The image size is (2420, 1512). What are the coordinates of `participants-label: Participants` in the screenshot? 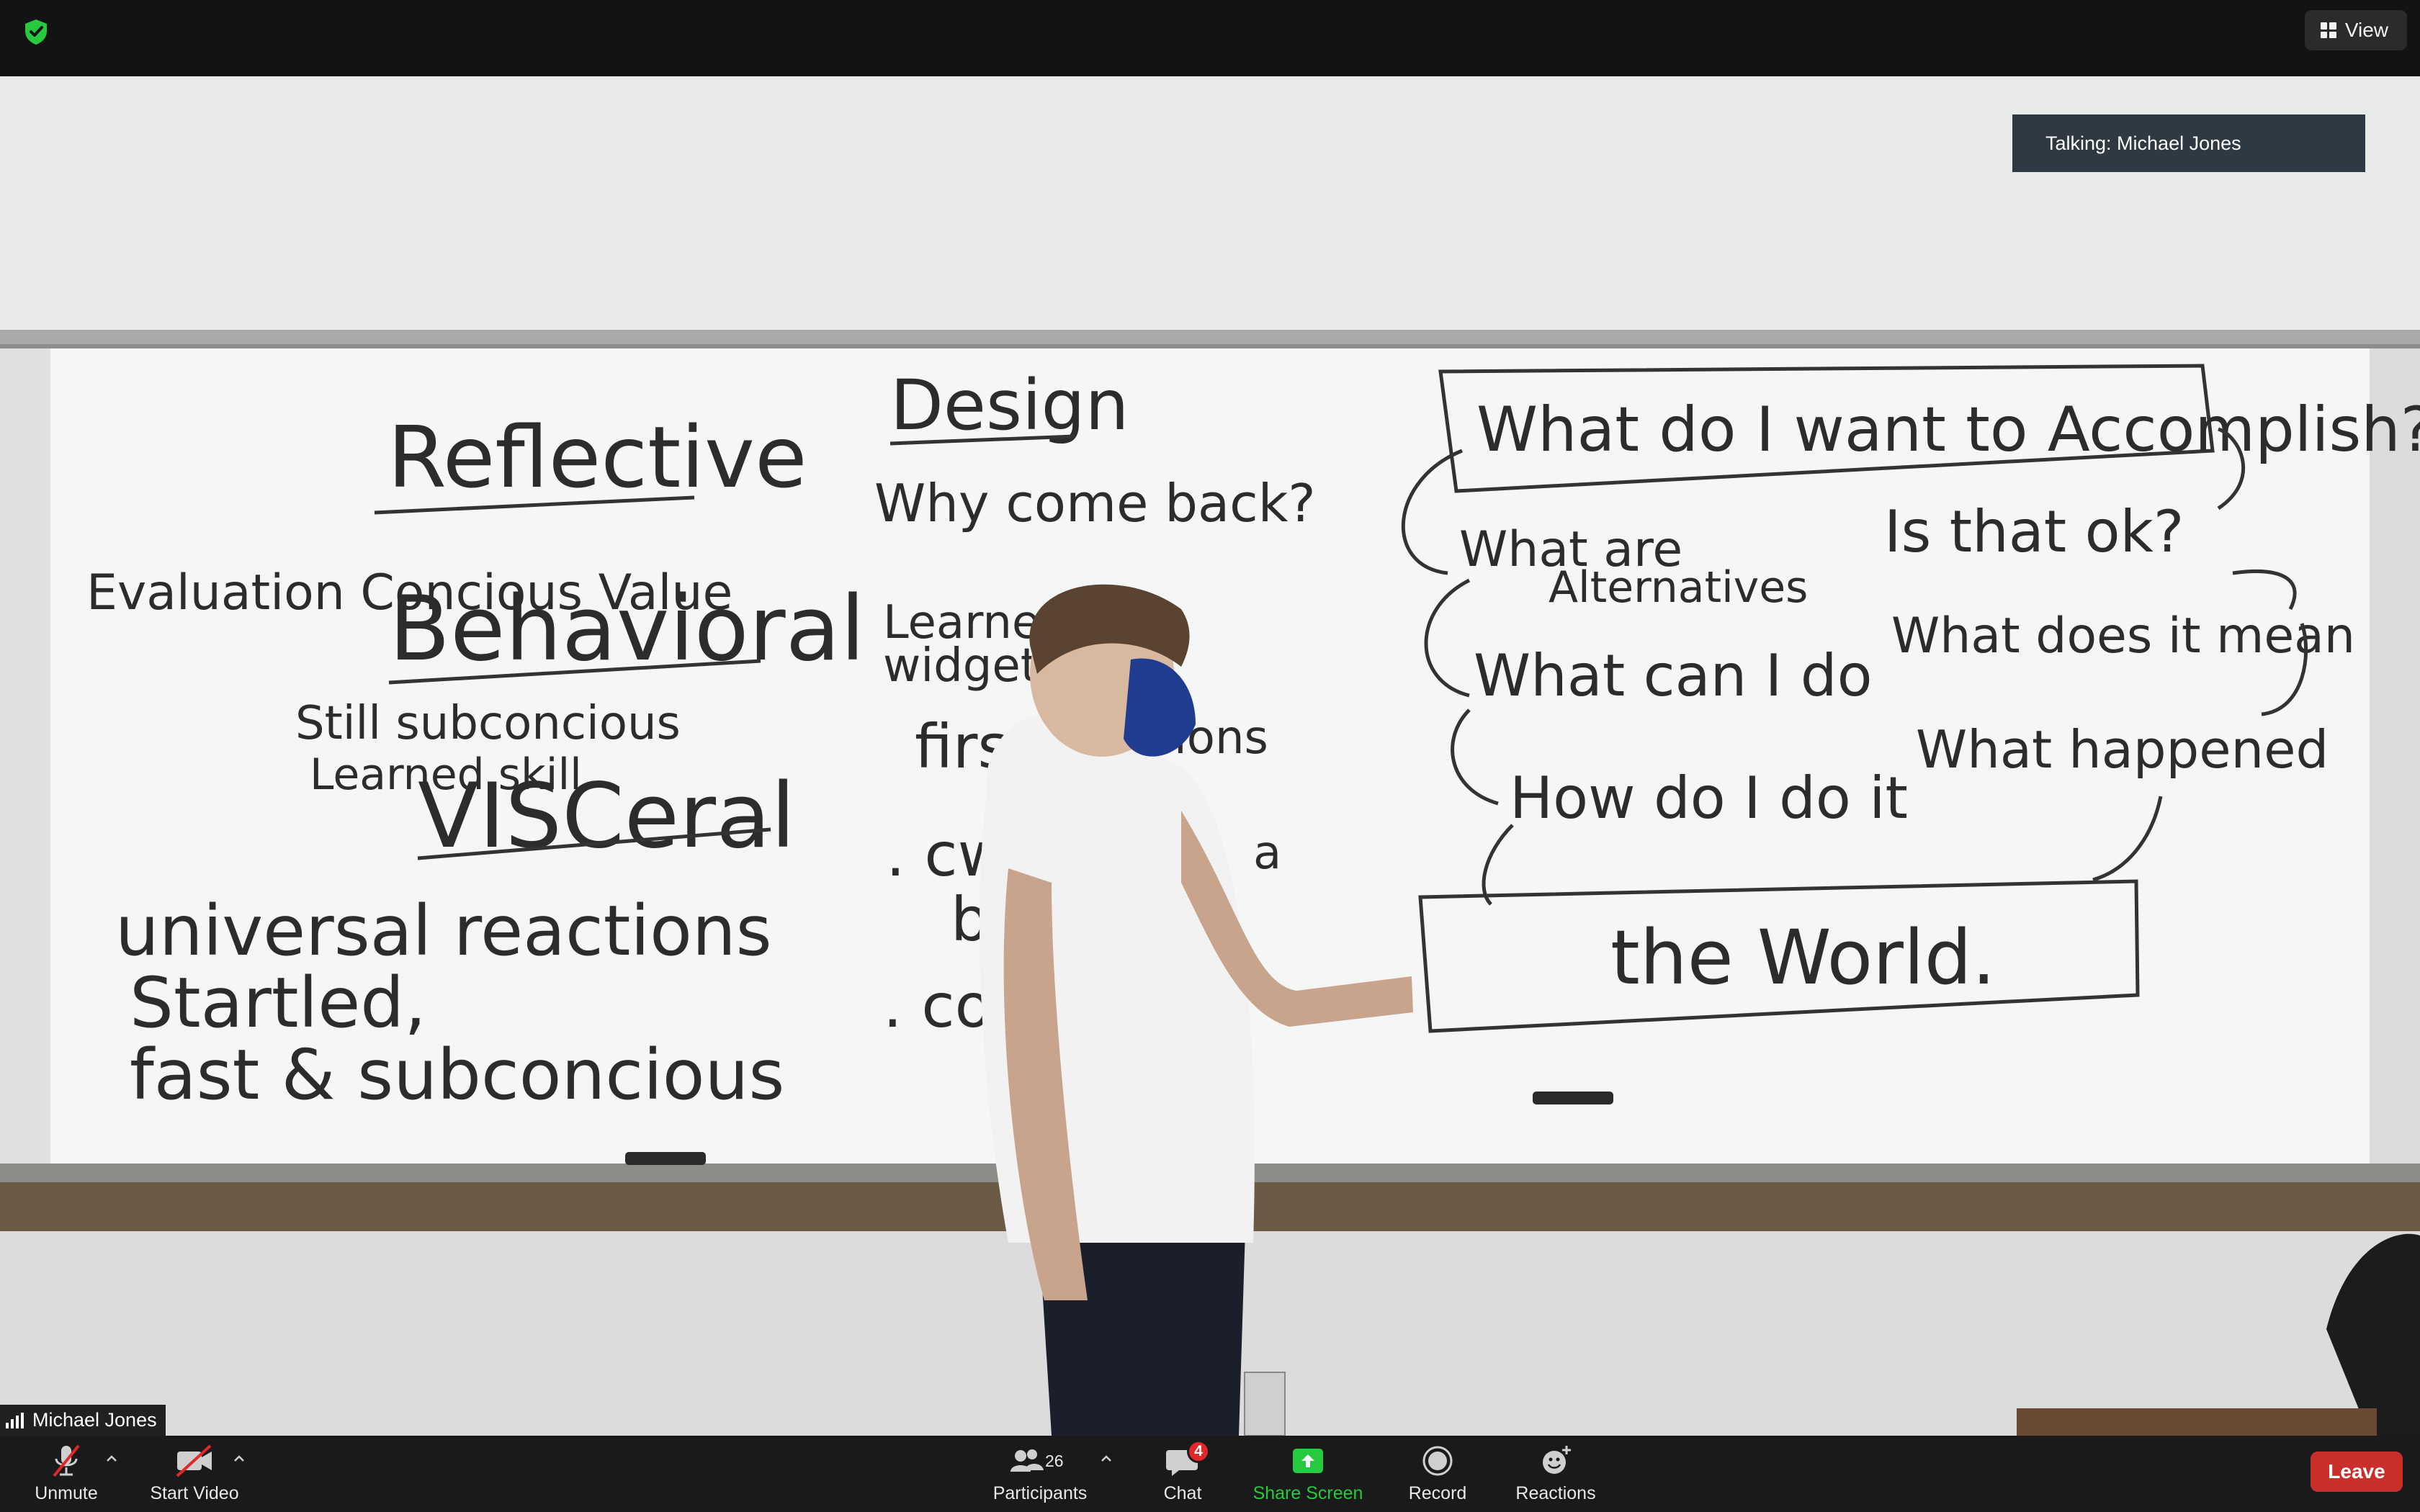 It's located at (1040, 1493).